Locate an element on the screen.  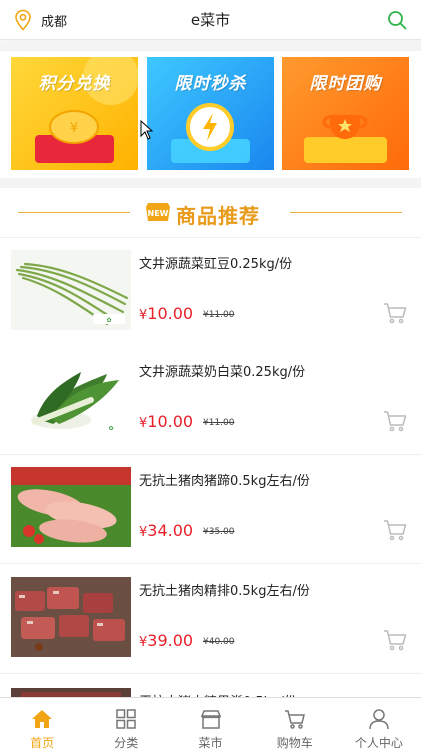
section-heading: NEW 商品推荐 is located at coordinates (210, 213).